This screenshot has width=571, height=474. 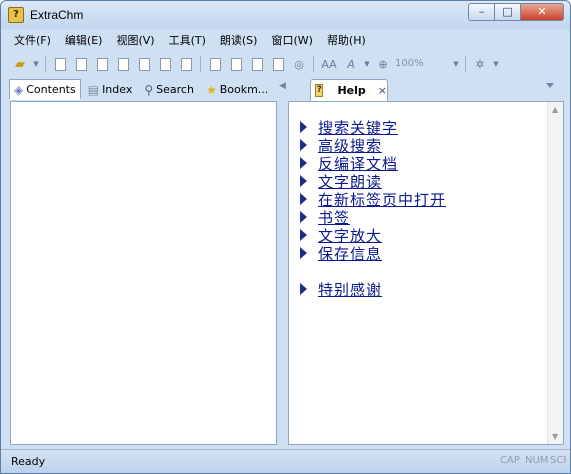 I want to click on vertical-scrollbar: ▲ ▼, so click(x=555, y=273).